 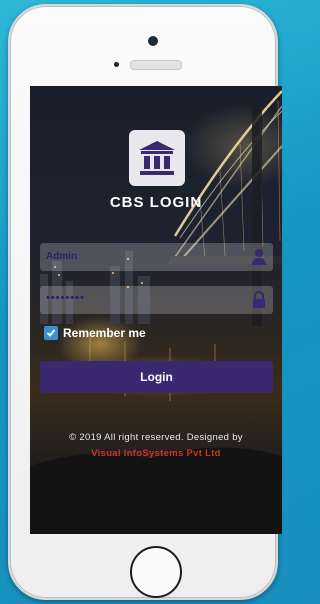 I want to click on app-logo, so click(x=157, y=158).